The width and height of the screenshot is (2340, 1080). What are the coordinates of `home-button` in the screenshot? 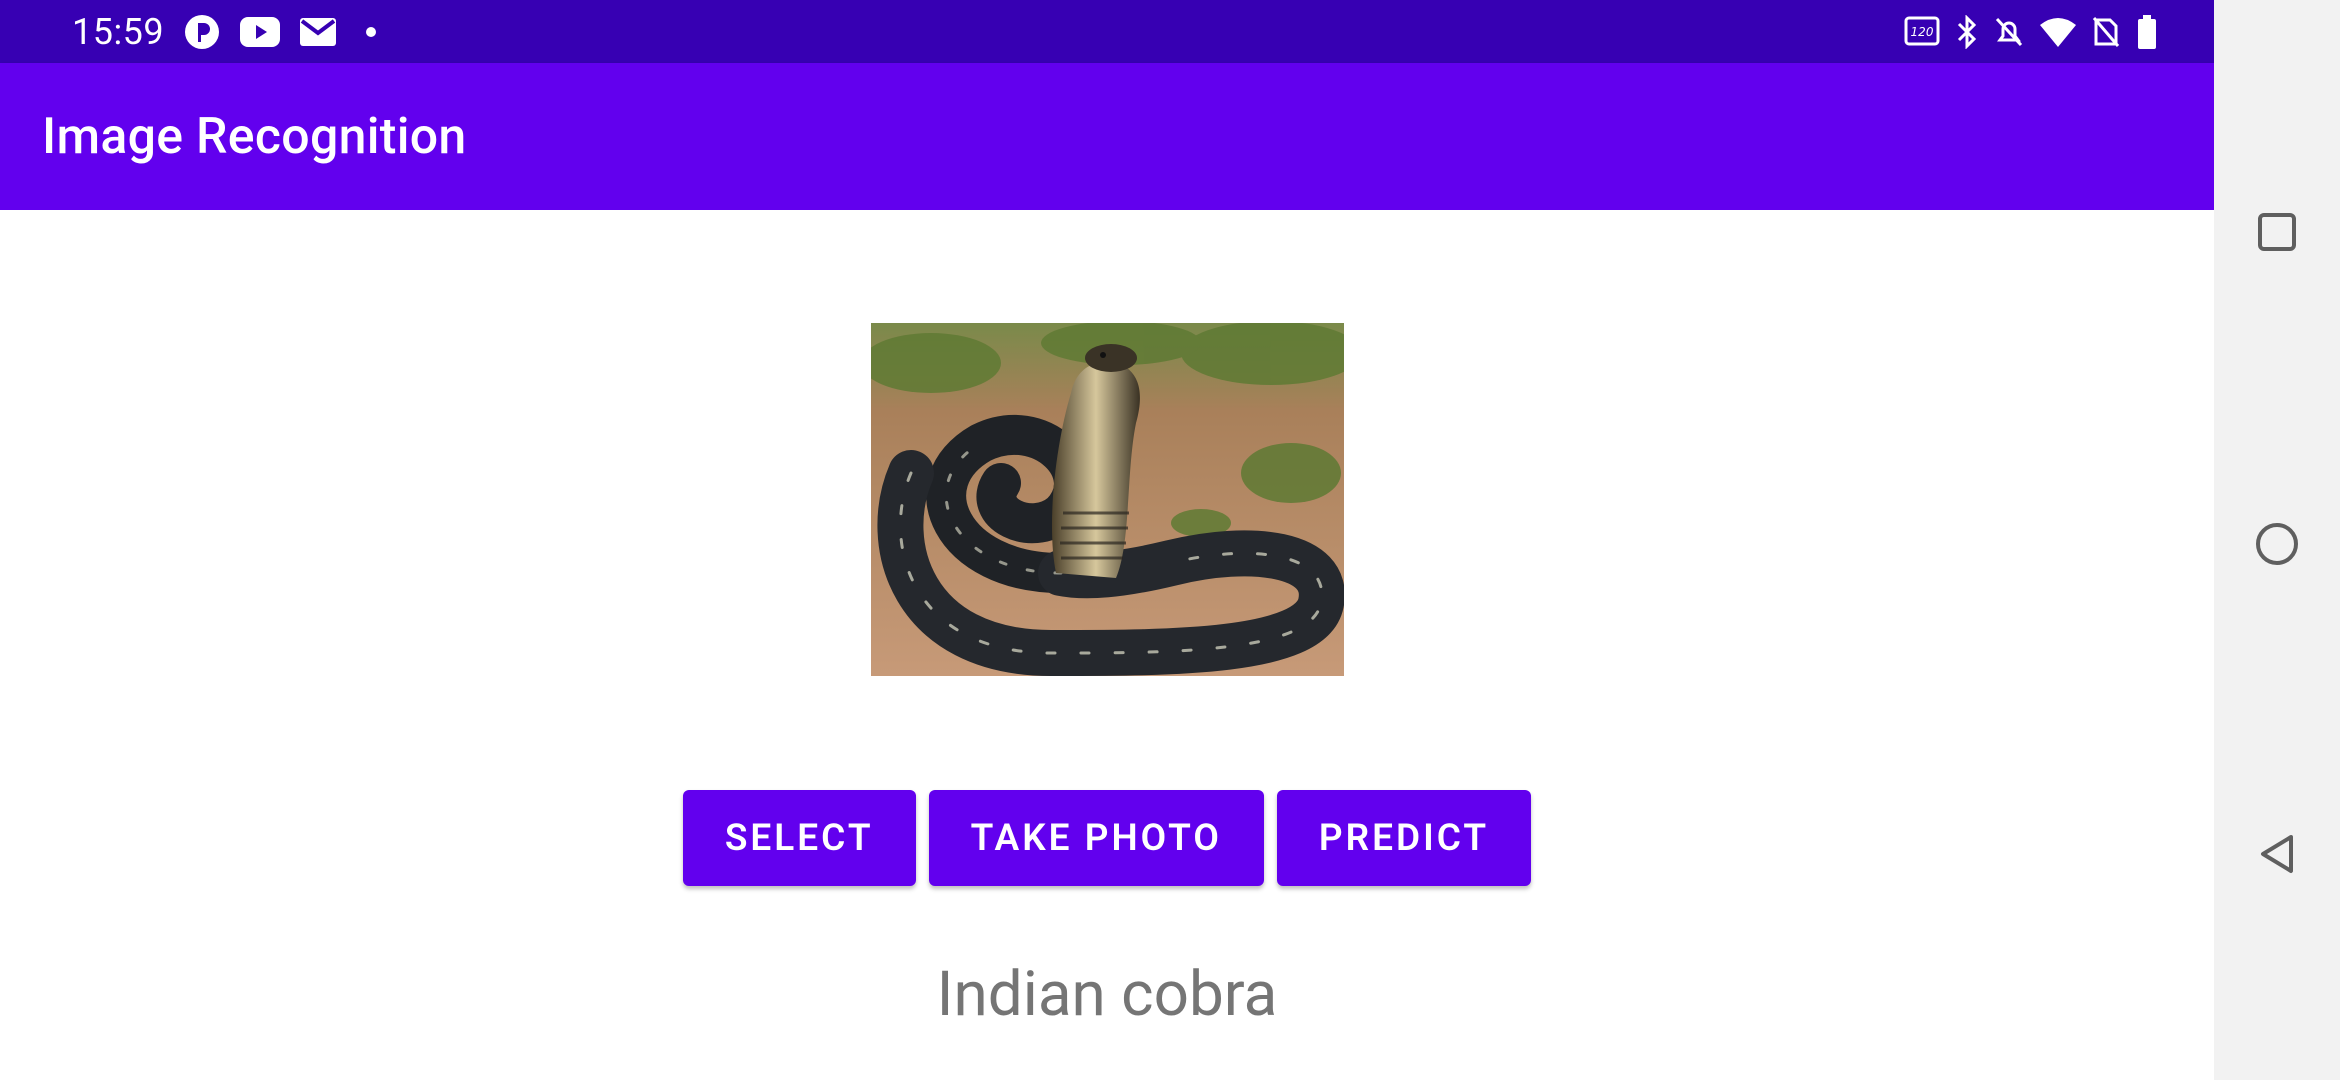 It's located at (2277, 544).